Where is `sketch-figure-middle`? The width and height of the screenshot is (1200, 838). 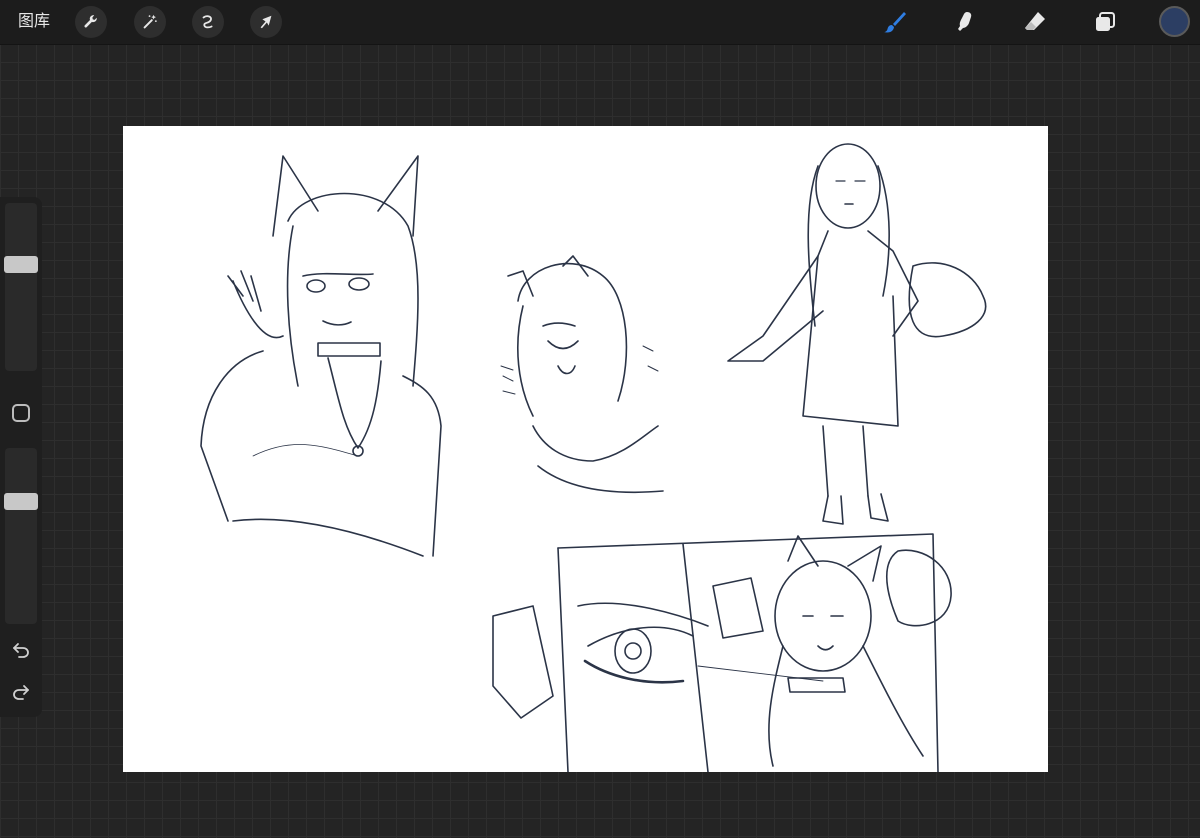 sketch-figure-middle is located at coordinates (582, 374).